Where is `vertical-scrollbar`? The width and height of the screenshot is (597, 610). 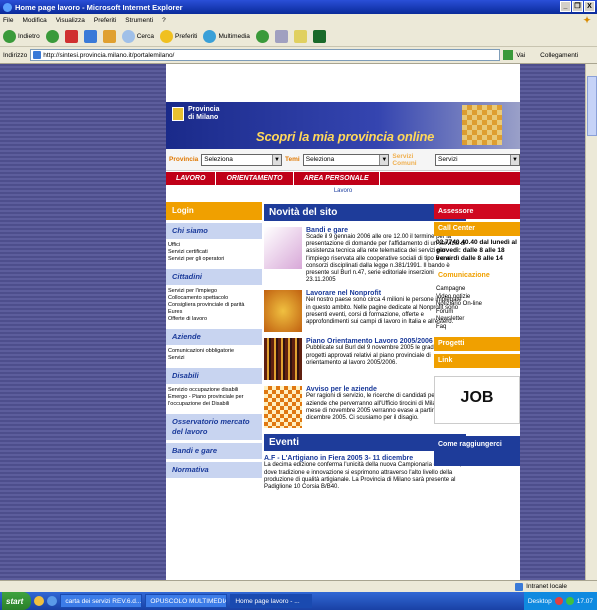 vertical-scrollbar is located at coordinates (591, 322).